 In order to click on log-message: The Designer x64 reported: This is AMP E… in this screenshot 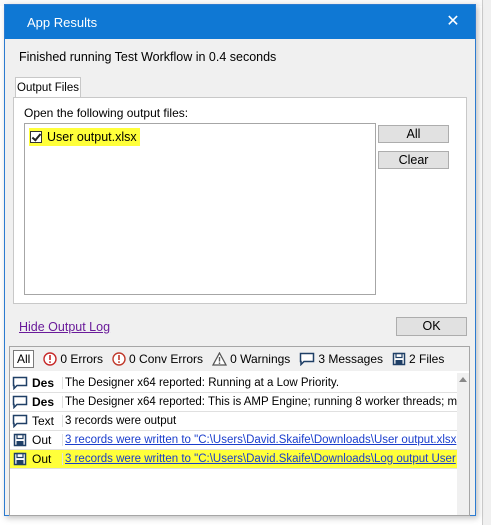, I will do `click(259, 402)`.